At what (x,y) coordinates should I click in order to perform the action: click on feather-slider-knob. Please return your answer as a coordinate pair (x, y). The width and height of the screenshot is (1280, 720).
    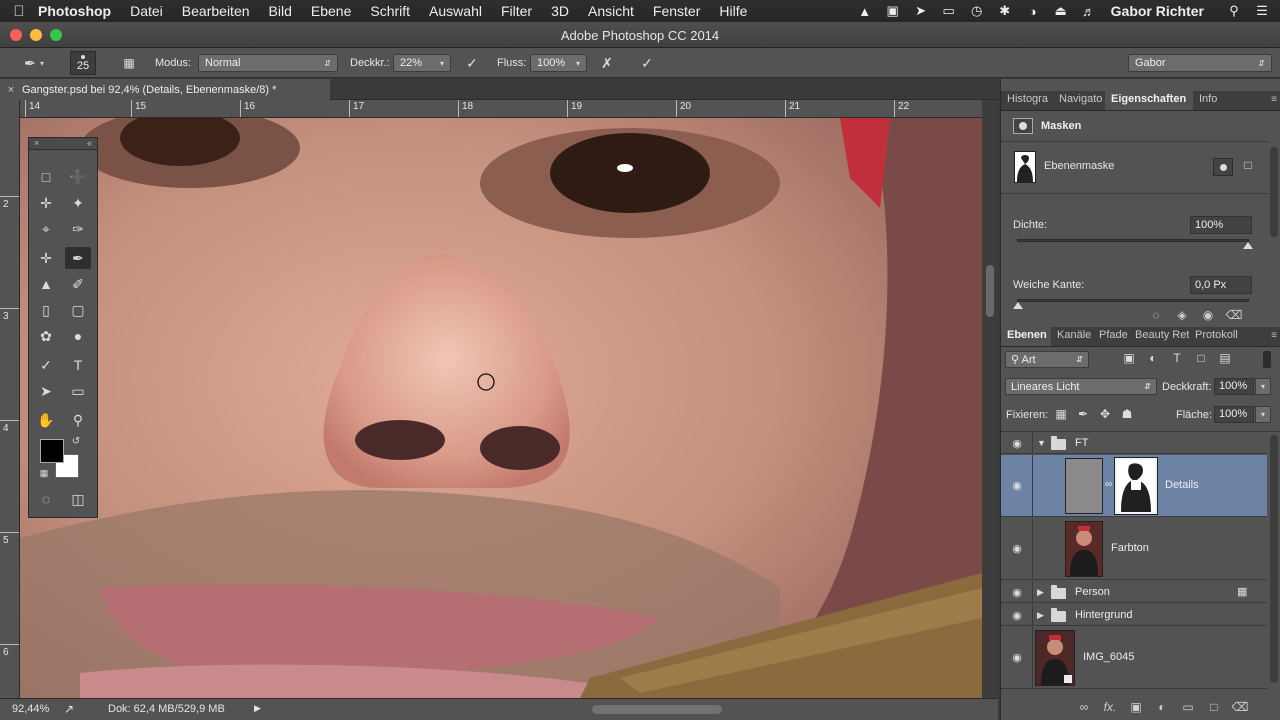
    Looking at the image, I should click on (1018, 305).